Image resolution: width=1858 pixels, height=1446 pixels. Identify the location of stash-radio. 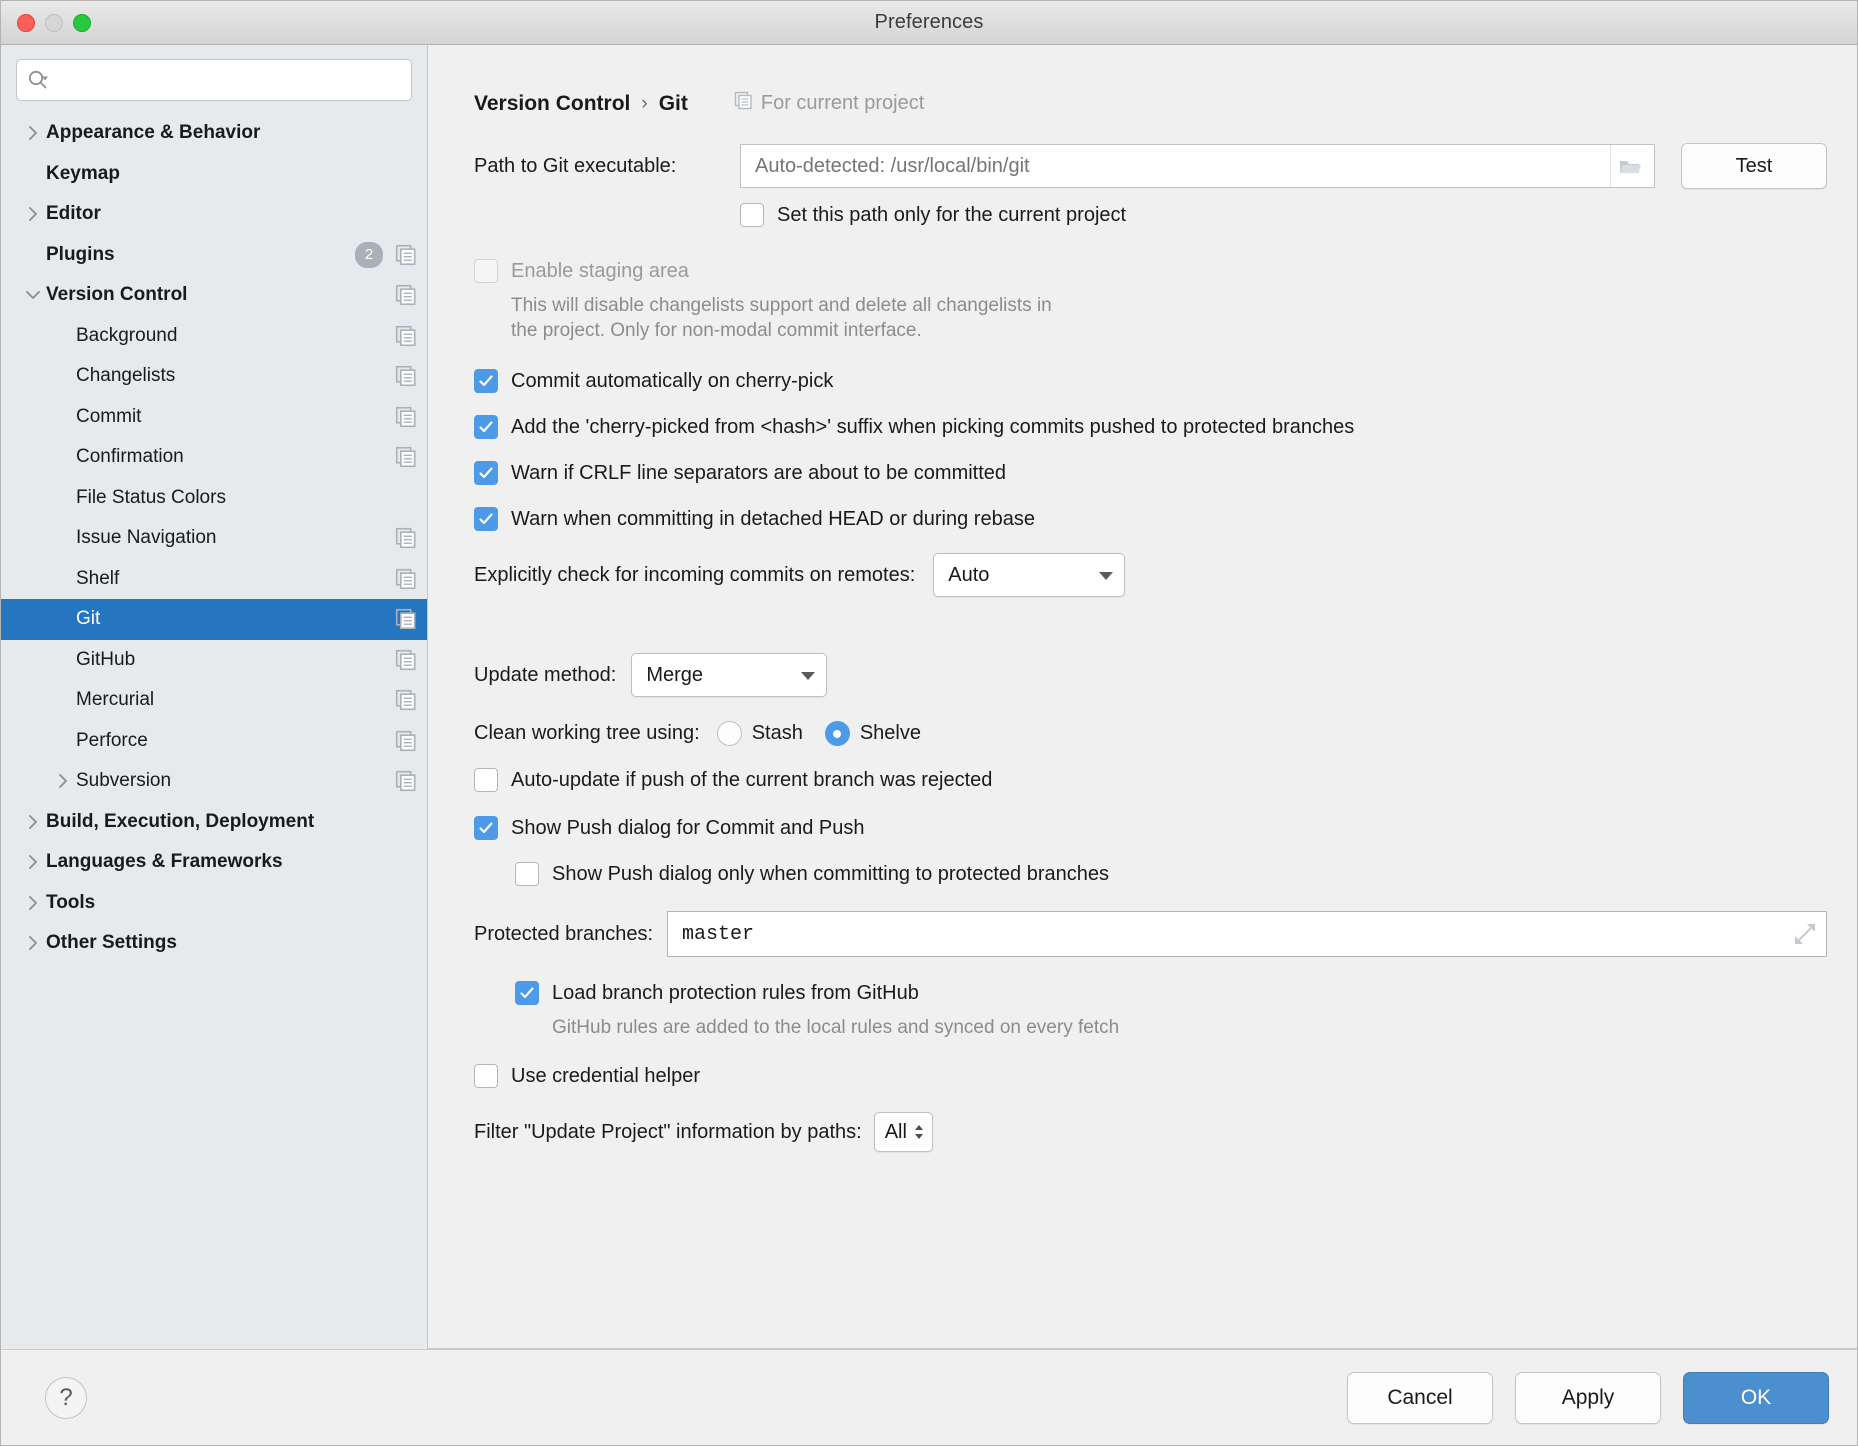
(729, 734).